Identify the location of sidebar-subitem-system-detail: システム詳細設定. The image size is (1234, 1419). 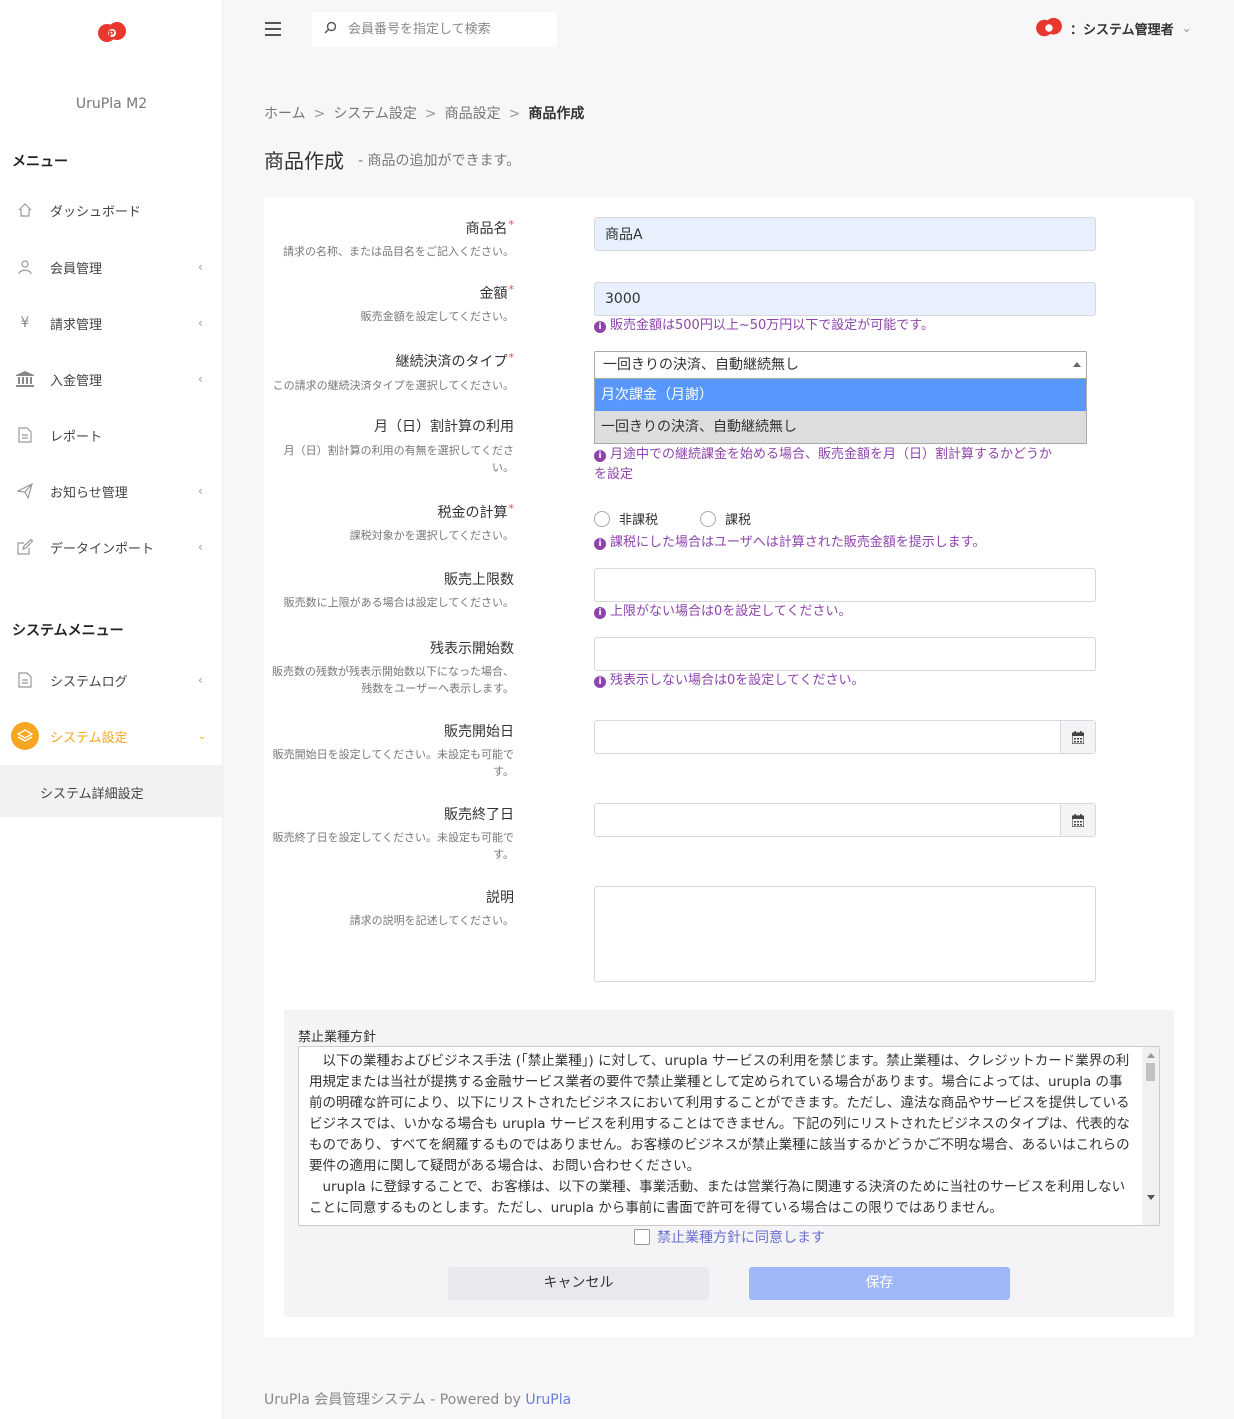
(92, 792).